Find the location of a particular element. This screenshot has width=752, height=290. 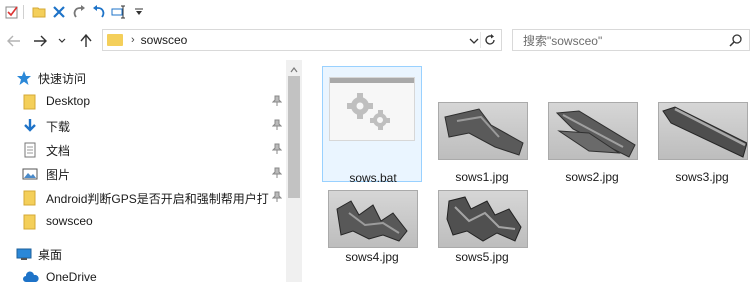

navigation-pane-scrollbar is located at coordinates (294, 171).